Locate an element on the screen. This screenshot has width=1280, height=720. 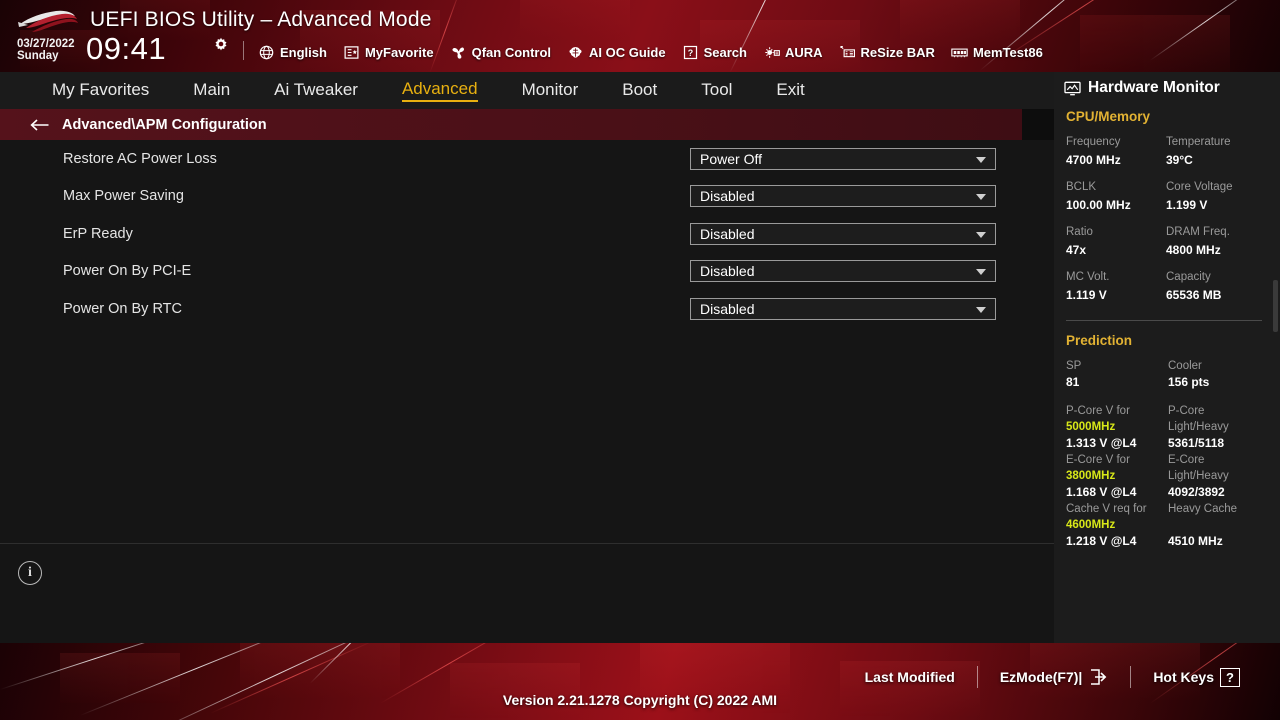
lighting-icon is located at coordinates (771, 52).